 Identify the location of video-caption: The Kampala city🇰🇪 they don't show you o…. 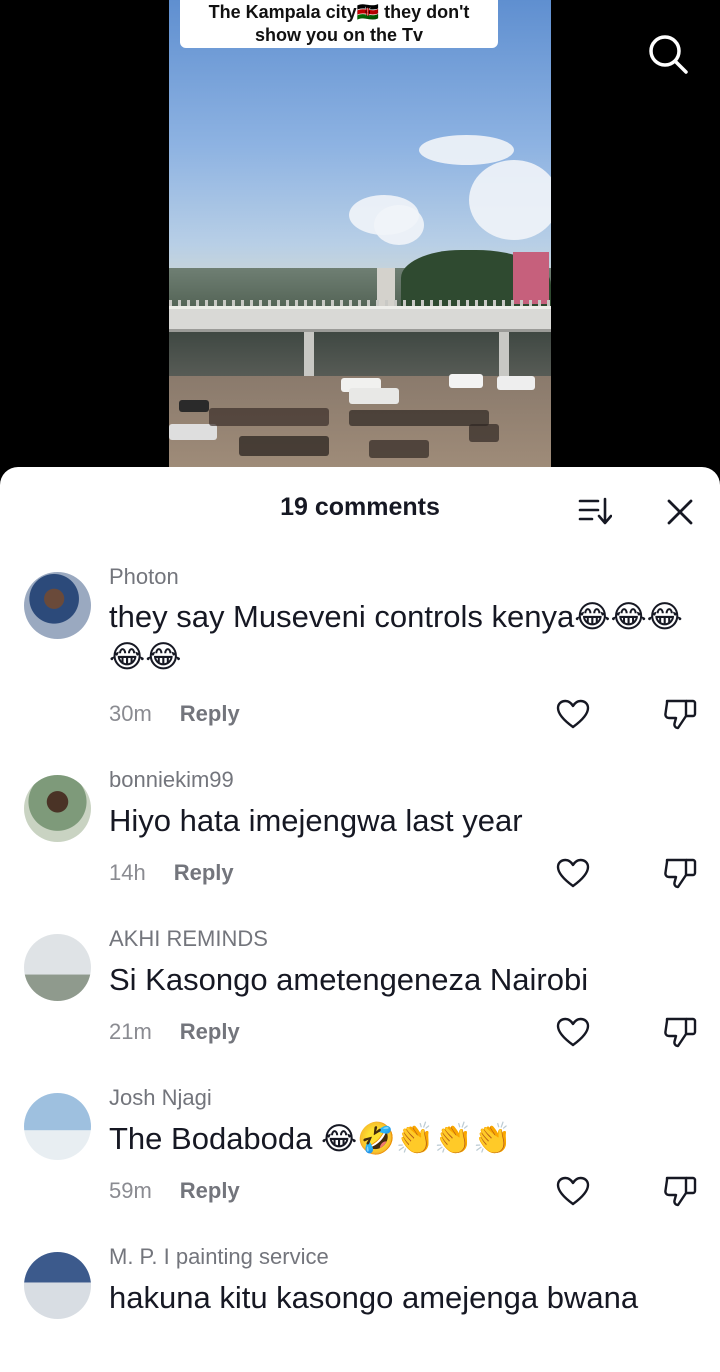
(339, 24).